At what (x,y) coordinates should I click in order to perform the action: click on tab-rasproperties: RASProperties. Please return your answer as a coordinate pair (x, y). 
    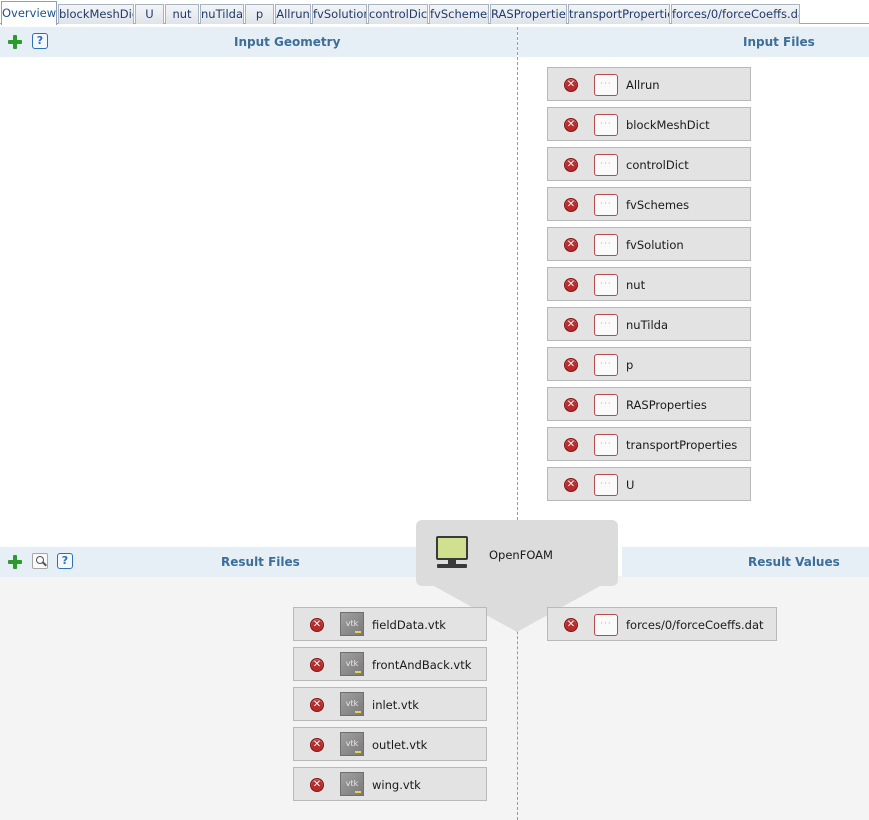
    Looking at the image, I should click on (528, 14).